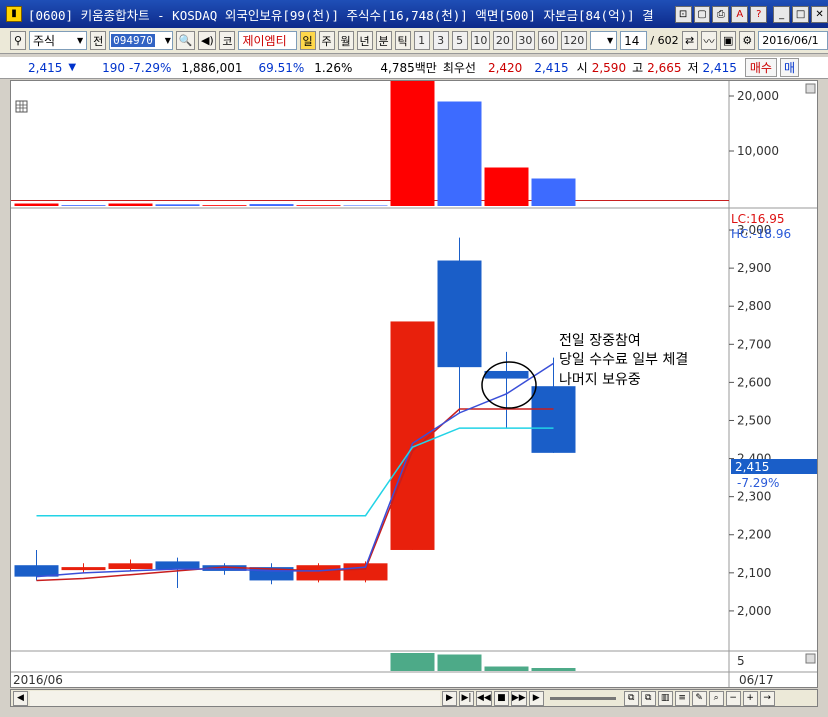 The image size is (828, 717). I want to click on y-tick-label: 2,200, so click(754, 535).